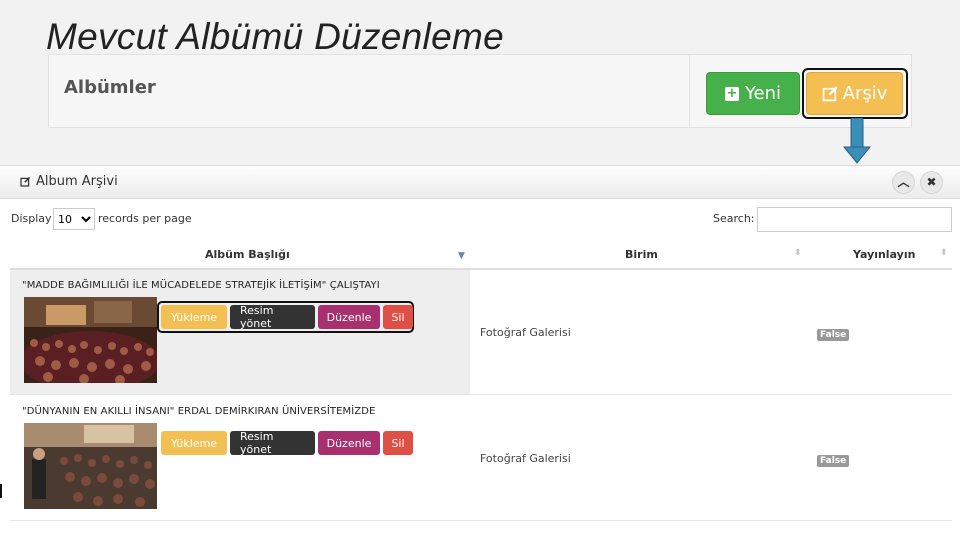  What do you see at coordinates (857, 141) in the screenshot?
I see `arrow-down-icon` at bounding box center [857, 141].